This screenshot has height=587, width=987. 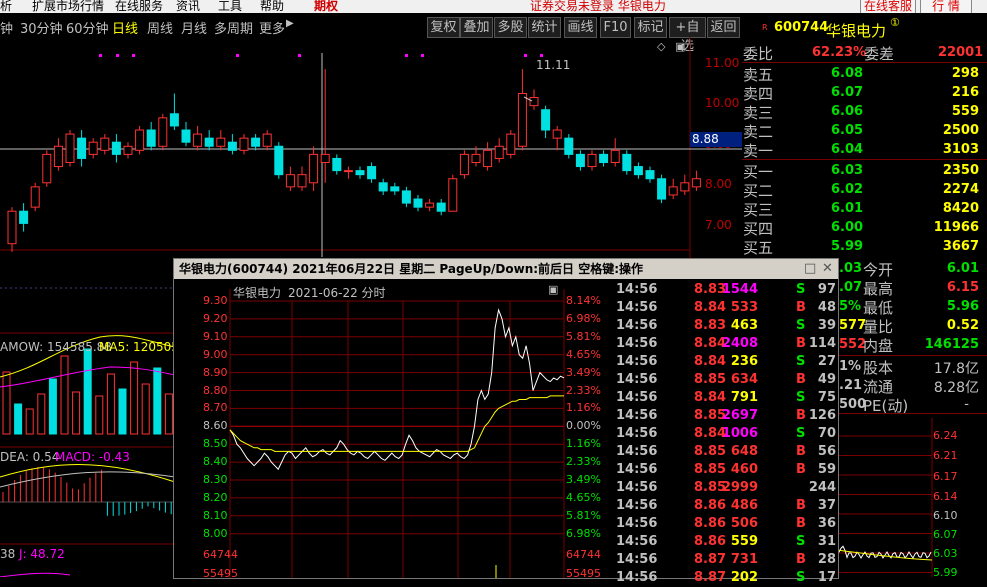 I want to click on tick-price: 8.83, so click(x=710, y=325).